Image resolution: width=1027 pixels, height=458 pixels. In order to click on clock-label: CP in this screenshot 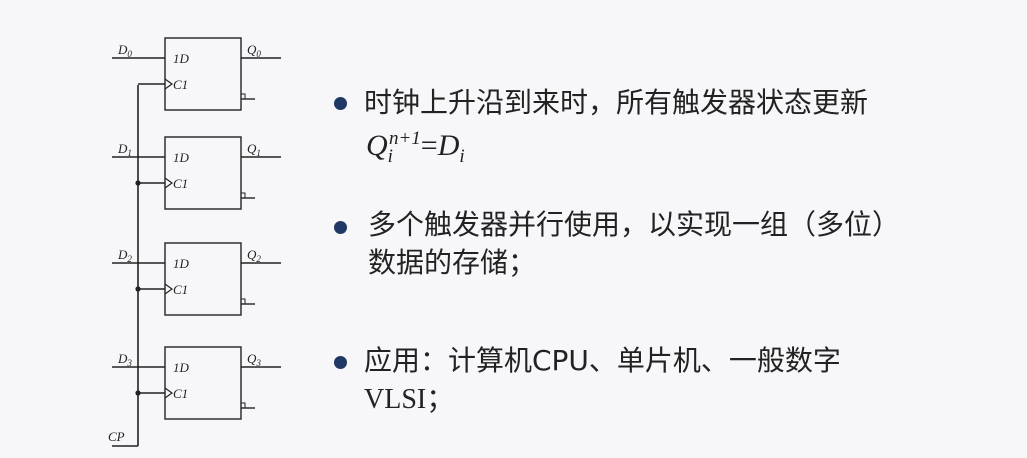, I will do `click(116, 436)`.